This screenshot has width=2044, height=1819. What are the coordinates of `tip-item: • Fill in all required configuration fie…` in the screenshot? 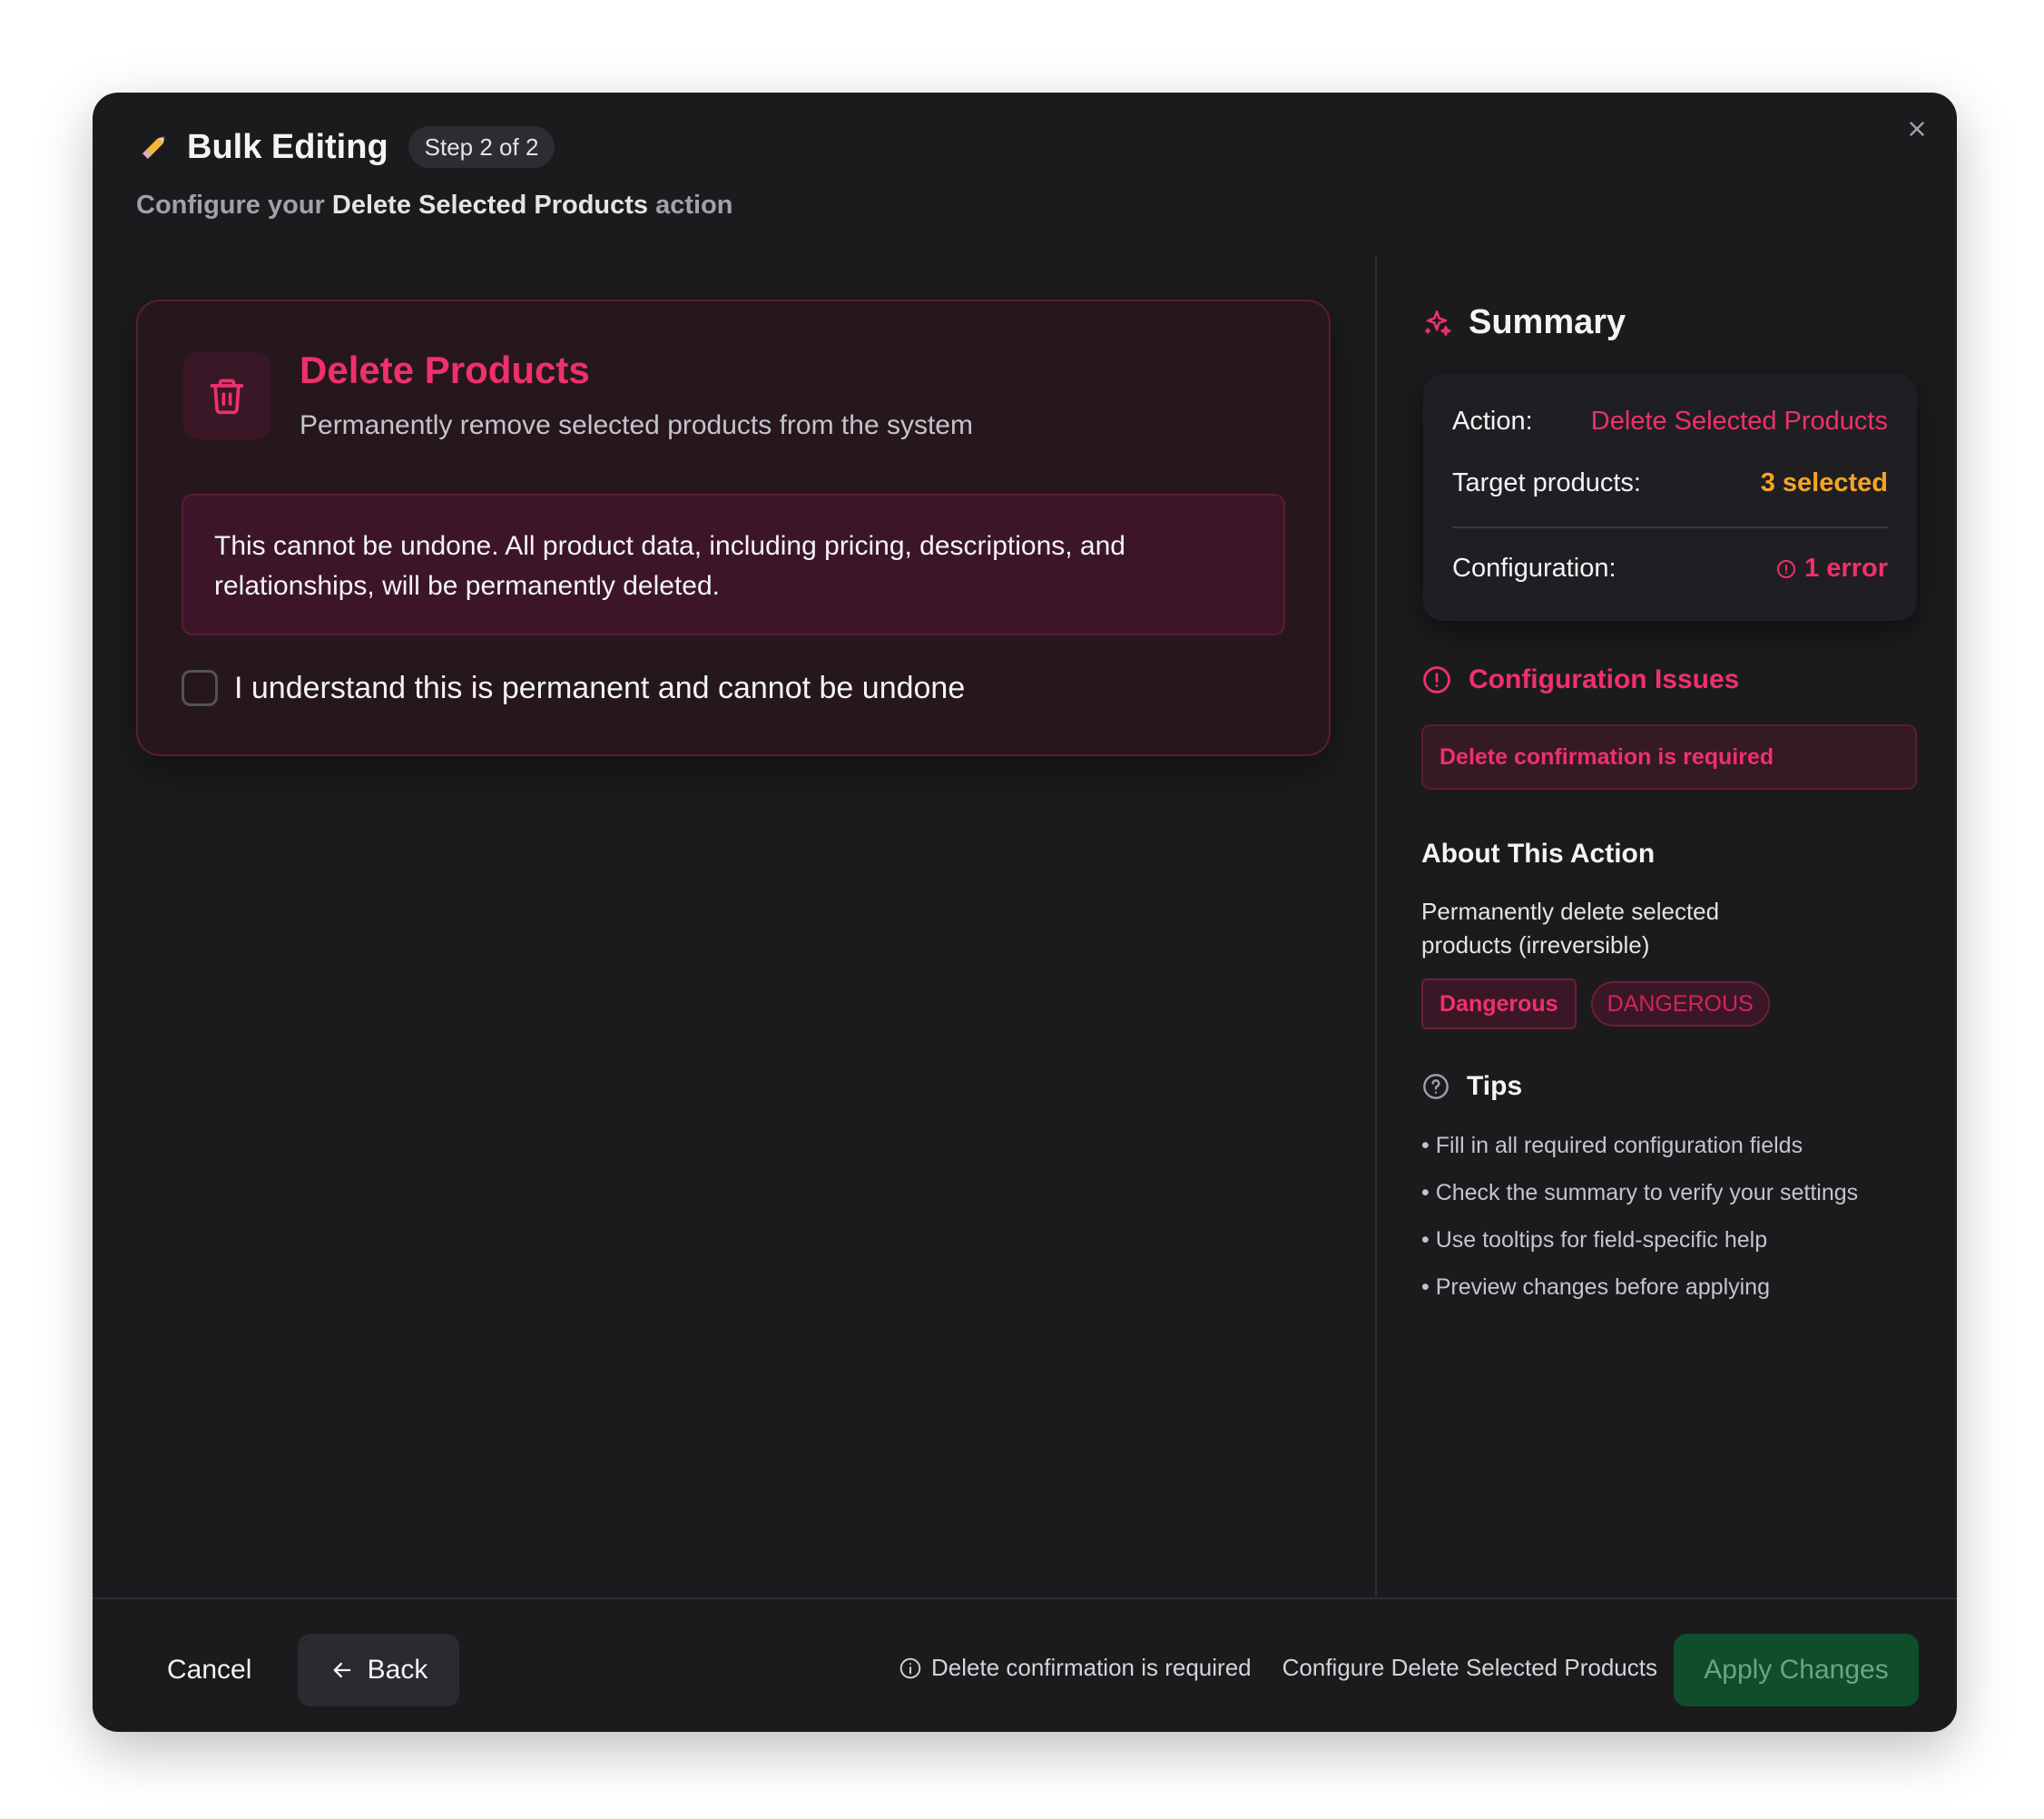 It's located at (1612, 1145).